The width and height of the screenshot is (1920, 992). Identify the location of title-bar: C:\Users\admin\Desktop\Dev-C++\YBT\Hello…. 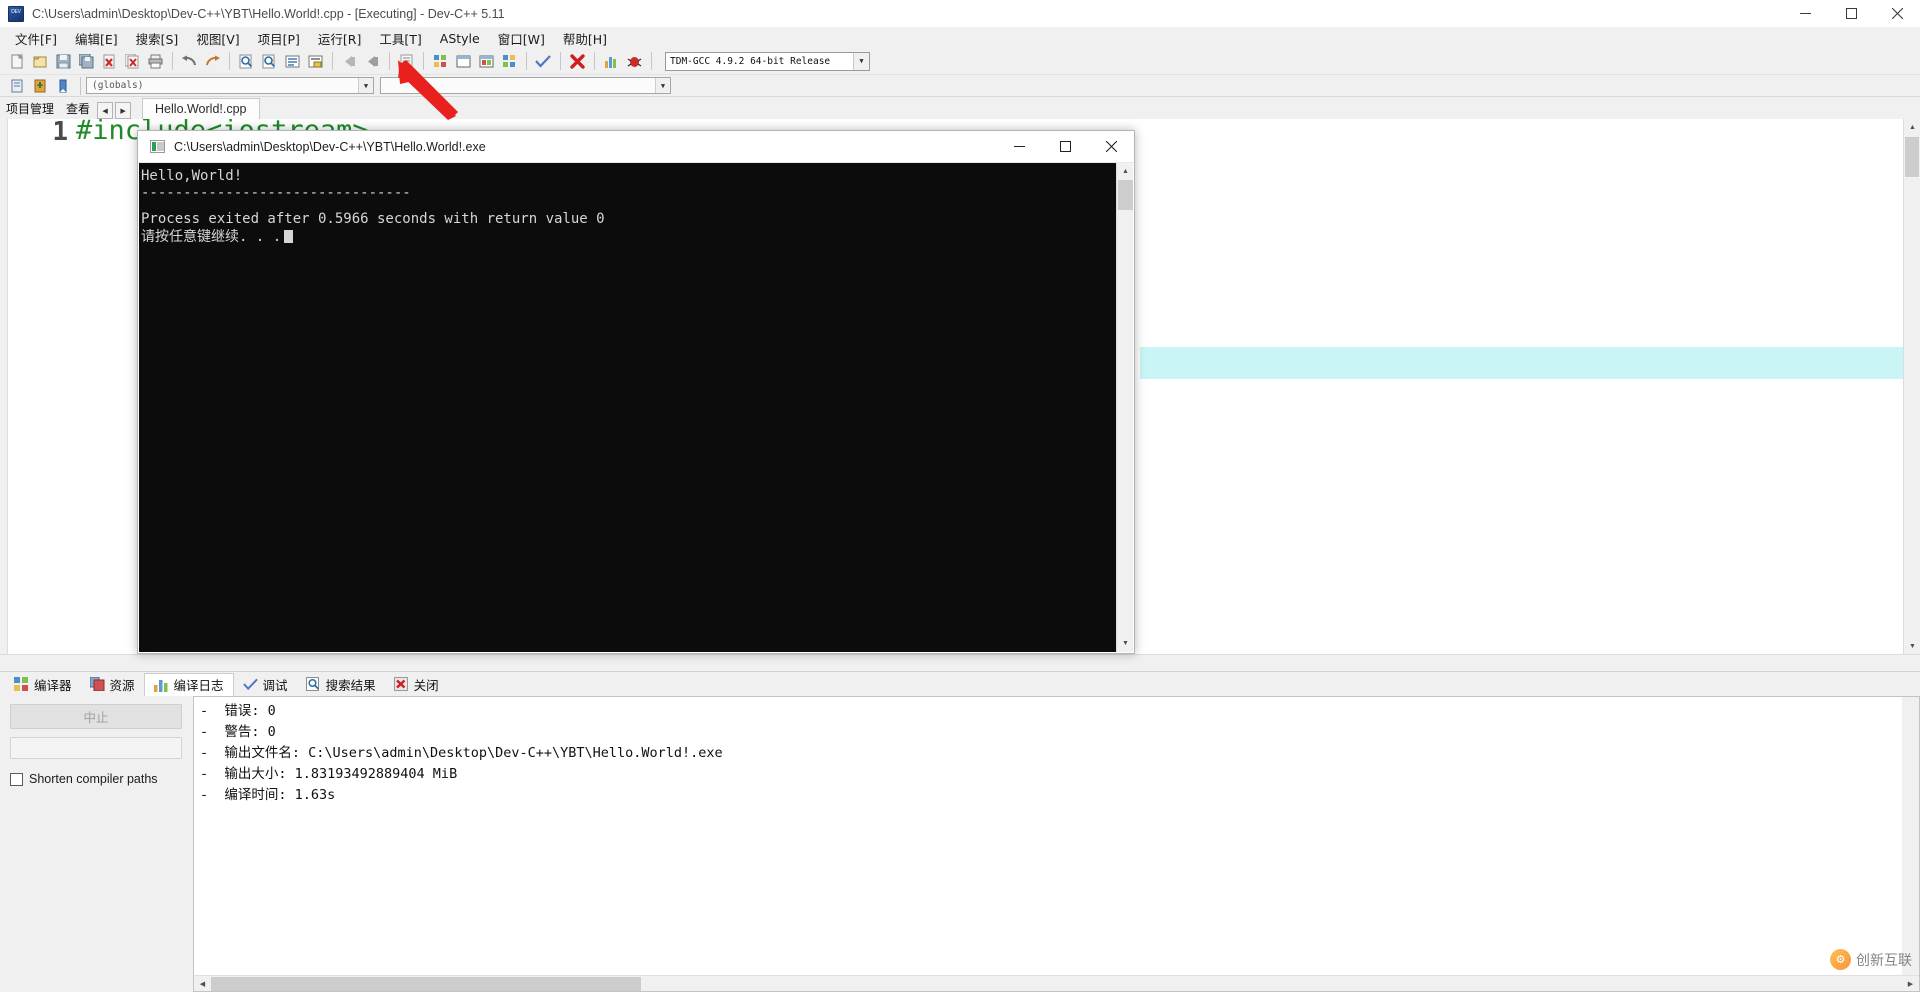
(960, 14).